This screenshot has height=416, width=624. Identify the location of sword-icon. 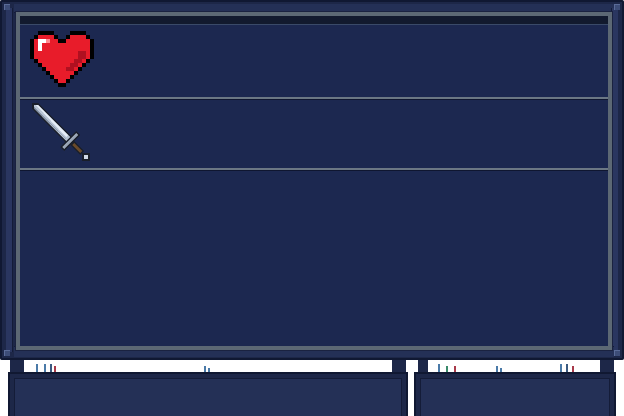
(61, 132).